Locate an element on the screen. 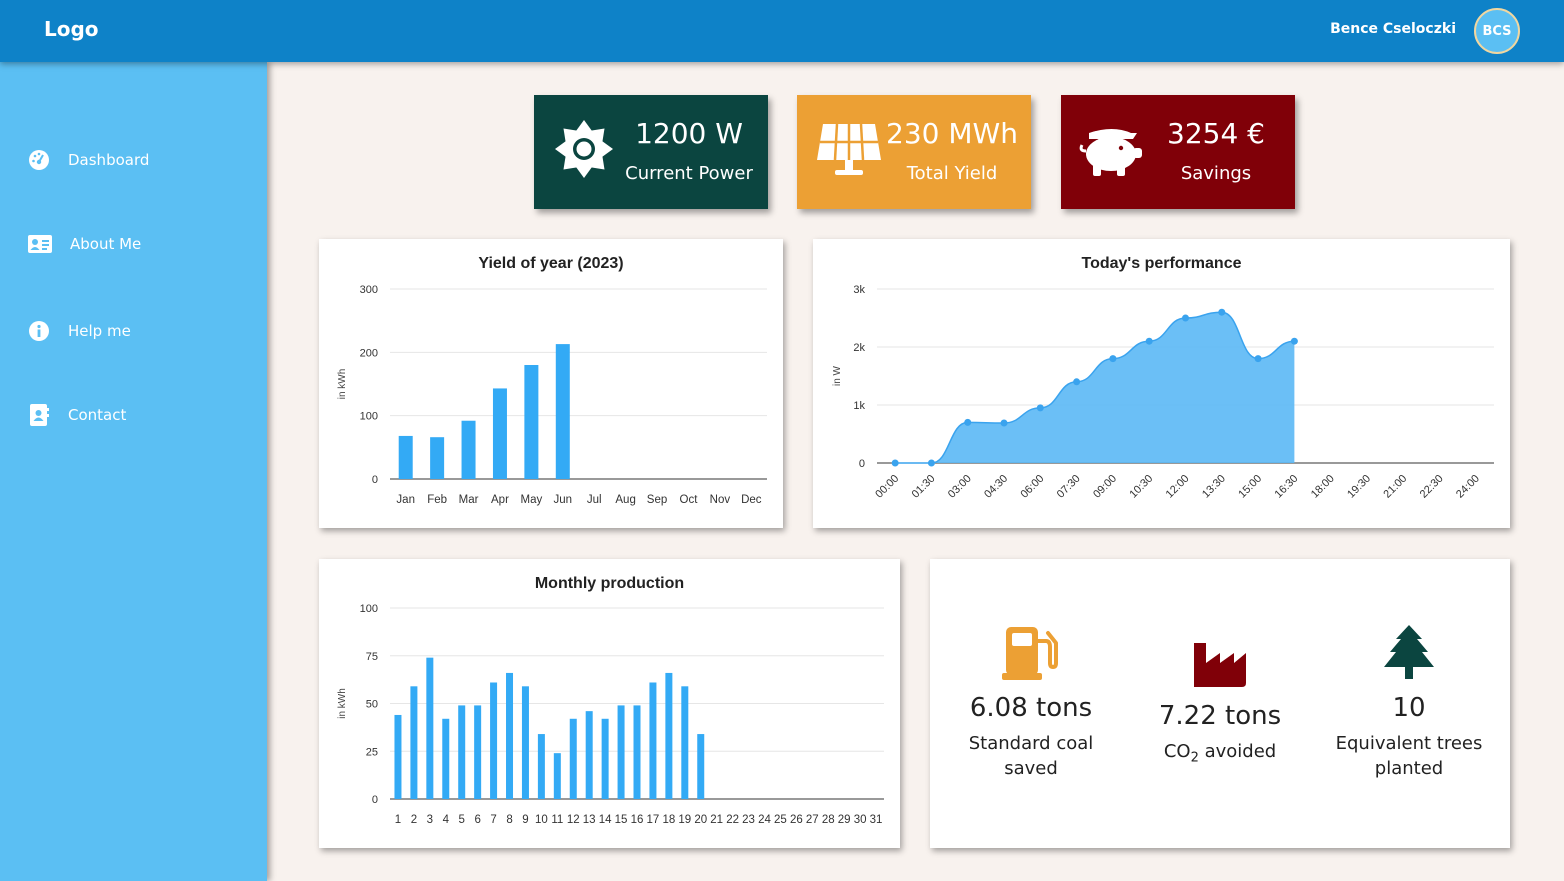  y-axis-label: in W is located at coordinates (837, 375).